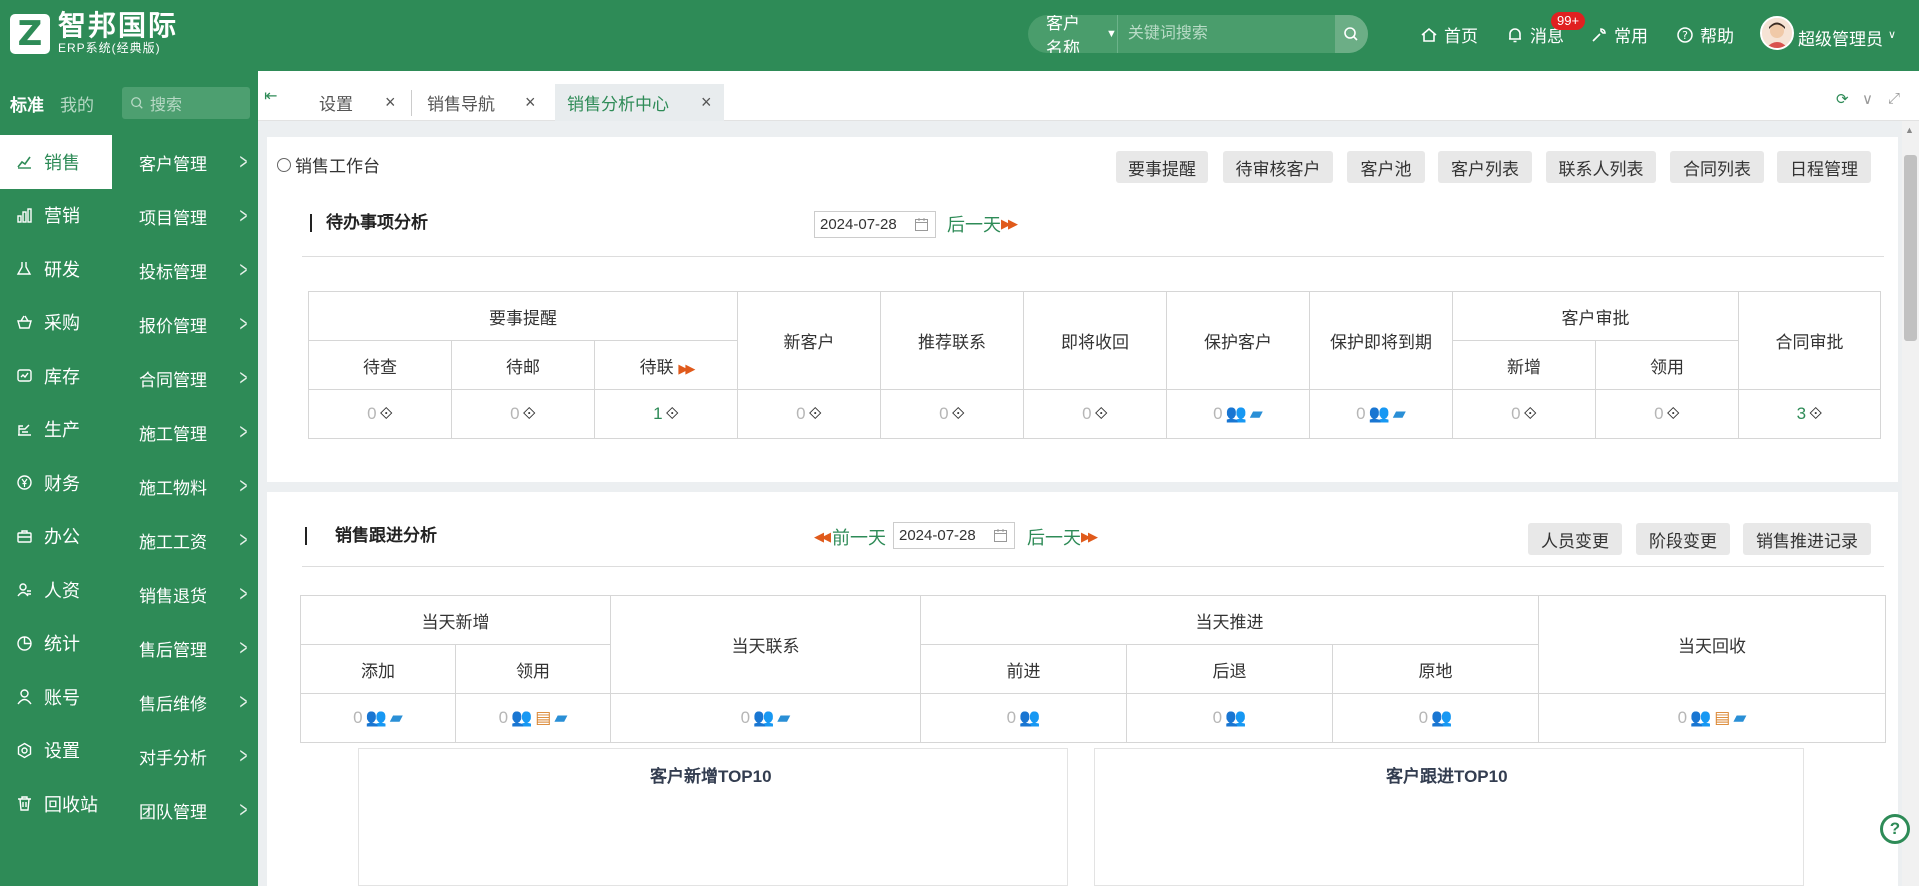  Describe the element at coordinates (1712, 718) in the screenshot. I see `cell-recall: 0 👥 ▤ ▰` at that location.